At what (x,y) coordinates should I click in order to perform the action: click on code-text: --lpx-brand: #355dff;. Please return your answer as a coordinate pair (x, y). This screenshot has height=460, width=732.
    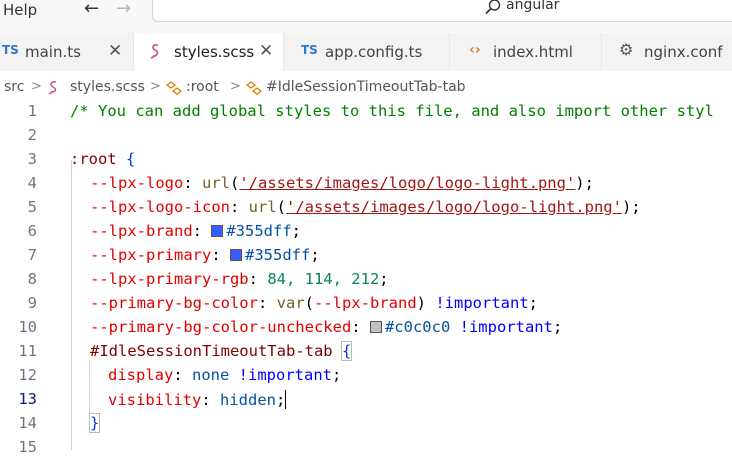
    Looking at the image, I should click on (195, 231).